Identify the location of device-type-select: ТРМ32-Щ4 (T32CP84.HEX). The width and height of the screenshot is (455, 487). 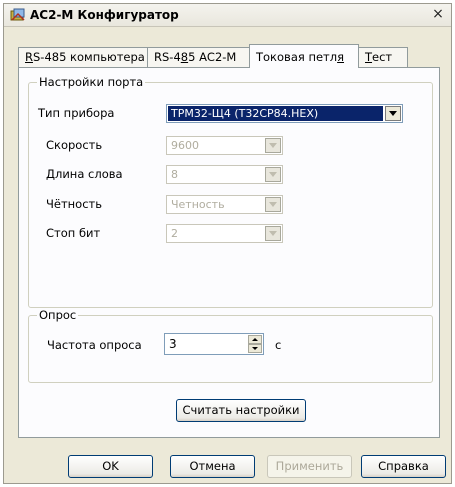
(284, 113).